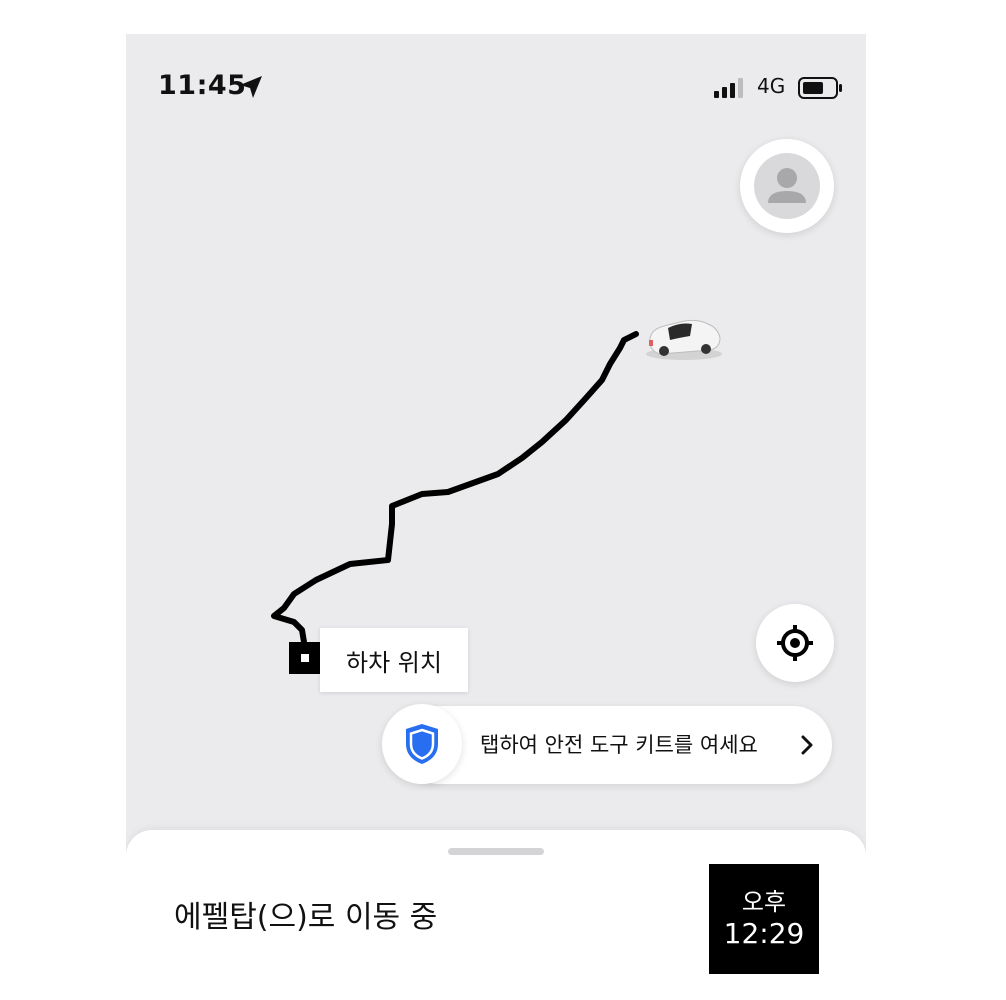  What do you see at coordinates (496, 915) in the screenshot?
I see `trip-bottom-sheet: 에펠탑(으)로 이동 중 오후 12:29` at bounding box center [496, 915].